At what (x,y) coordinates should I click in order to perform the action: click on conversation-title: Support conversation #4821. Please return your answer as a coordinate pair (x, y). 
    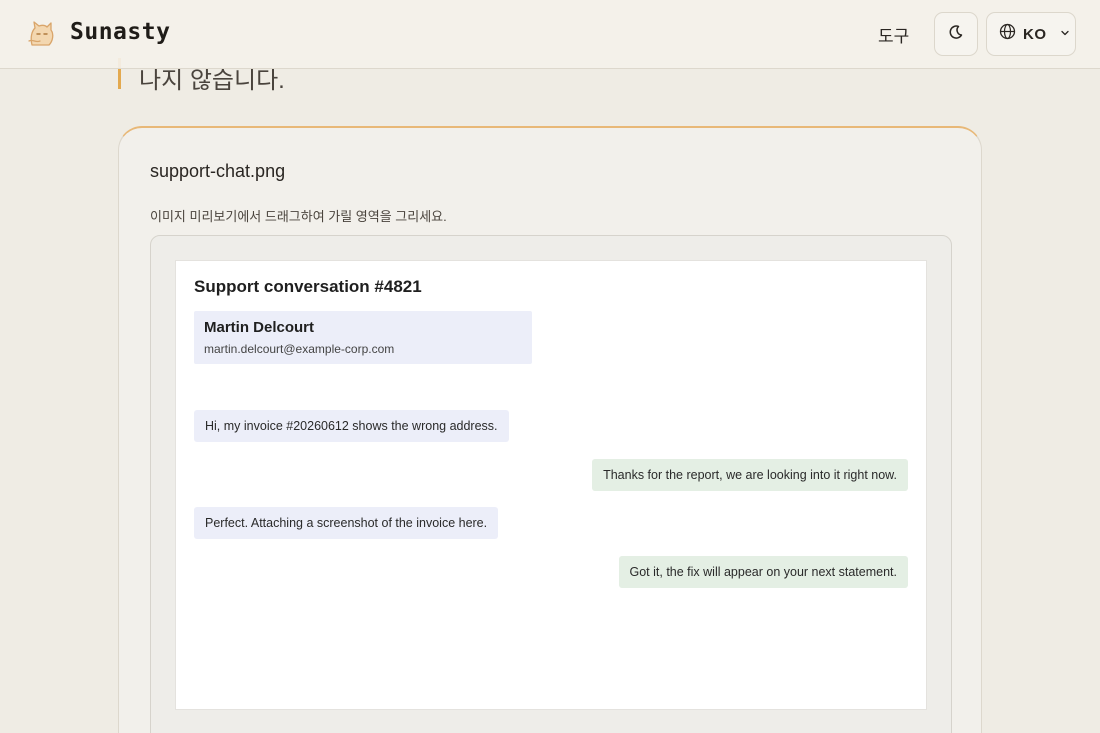
    Looking at the image, I should click on (308, 286).